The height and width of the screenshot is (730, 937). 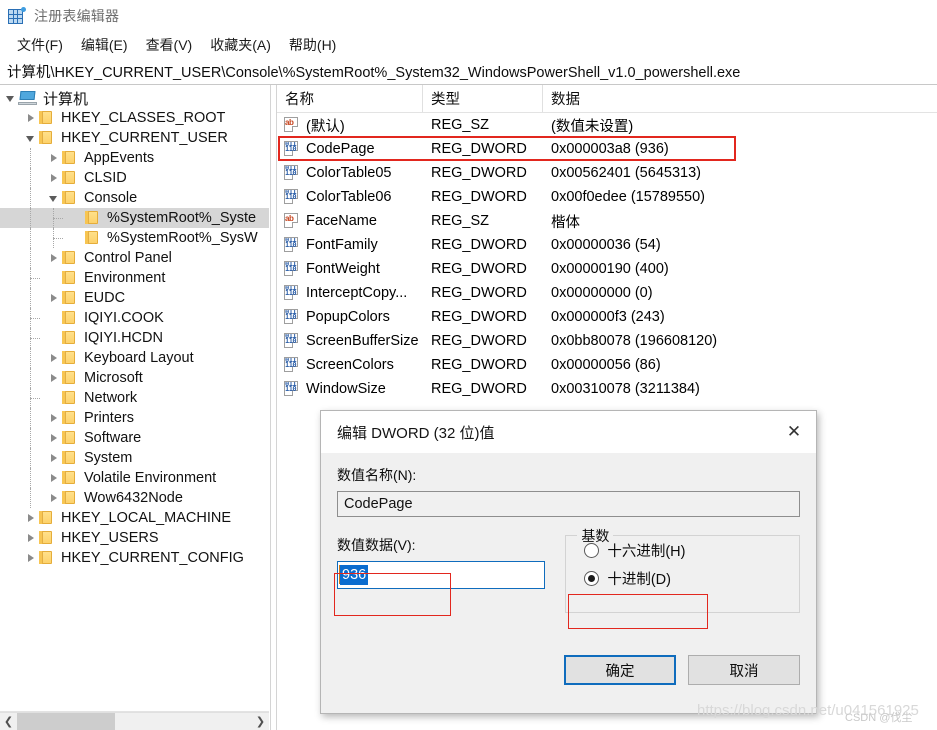 What do you see at coordinates (8, 721) in the screenshot?
I see `scroll-left-icon: ❮` at bounding box center [8, 721].